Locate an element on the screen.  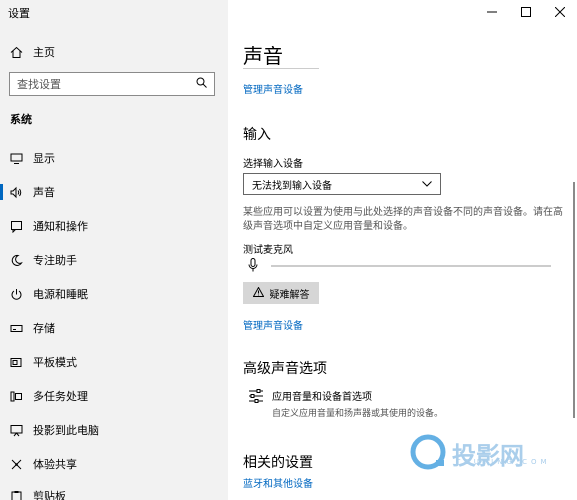
troubleshoot-button: 疑难解答 is located at coordinates (281, 293).